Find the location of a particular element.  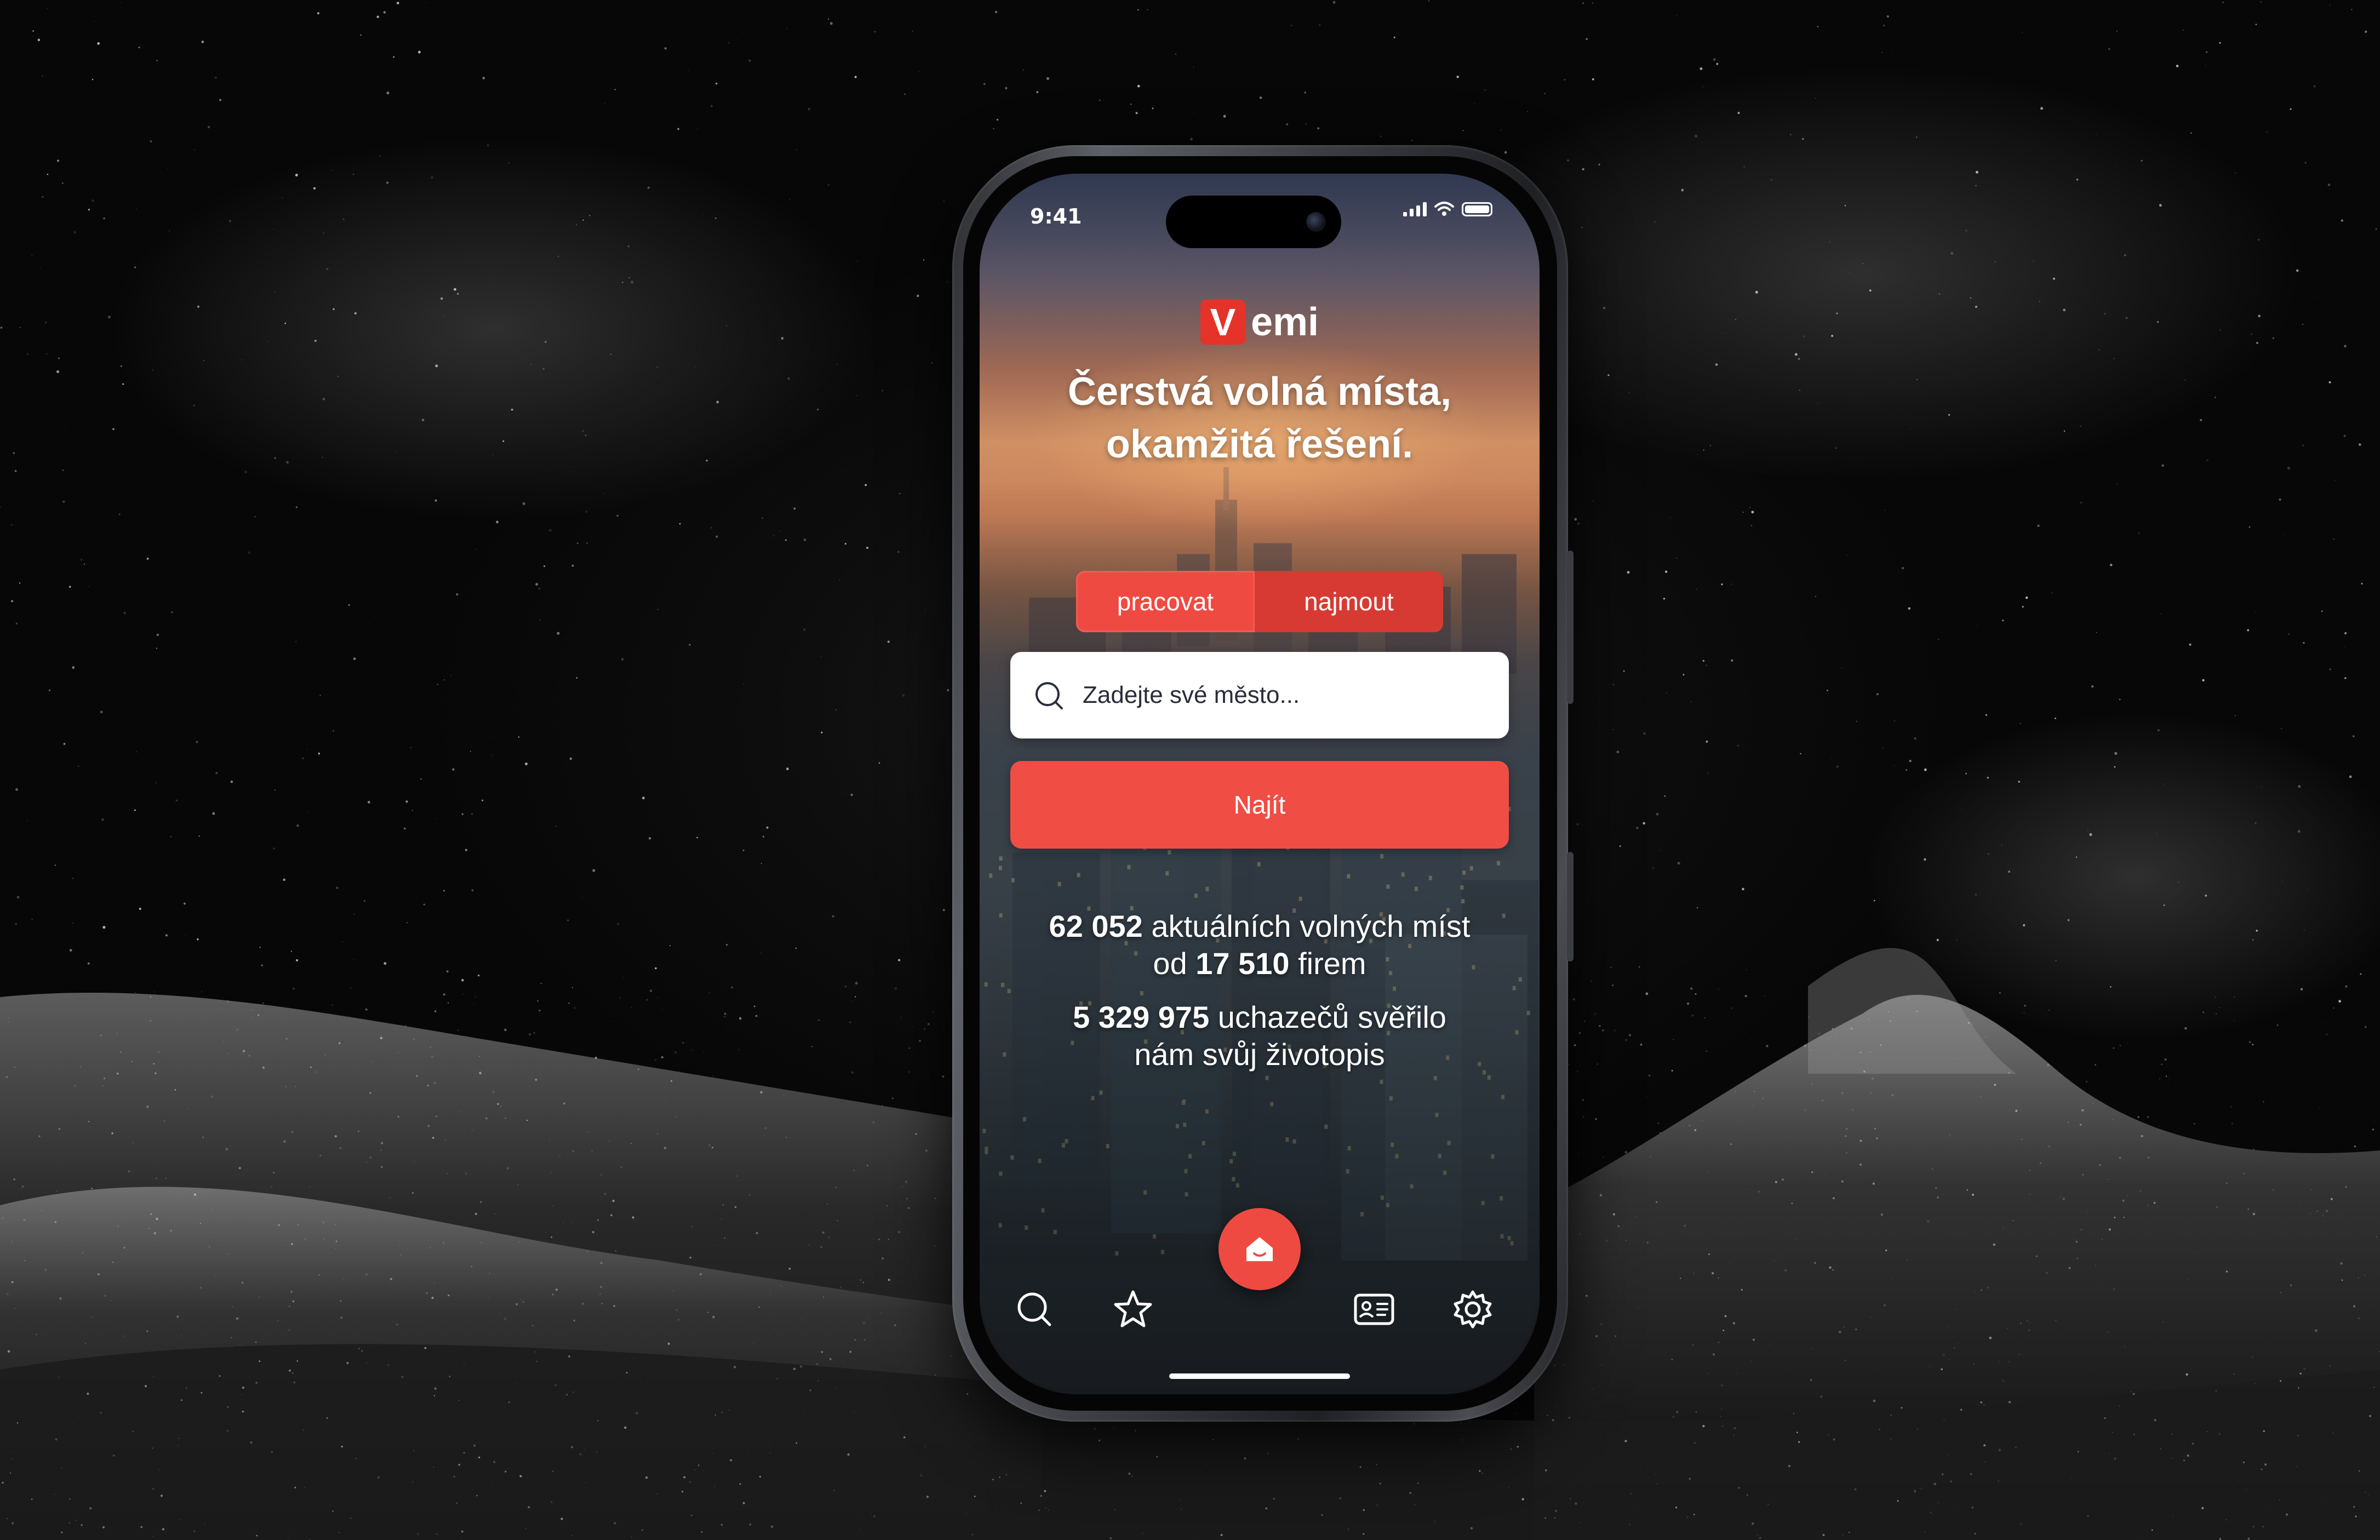

logo-text: emi is located at coordinates (1284, 322).